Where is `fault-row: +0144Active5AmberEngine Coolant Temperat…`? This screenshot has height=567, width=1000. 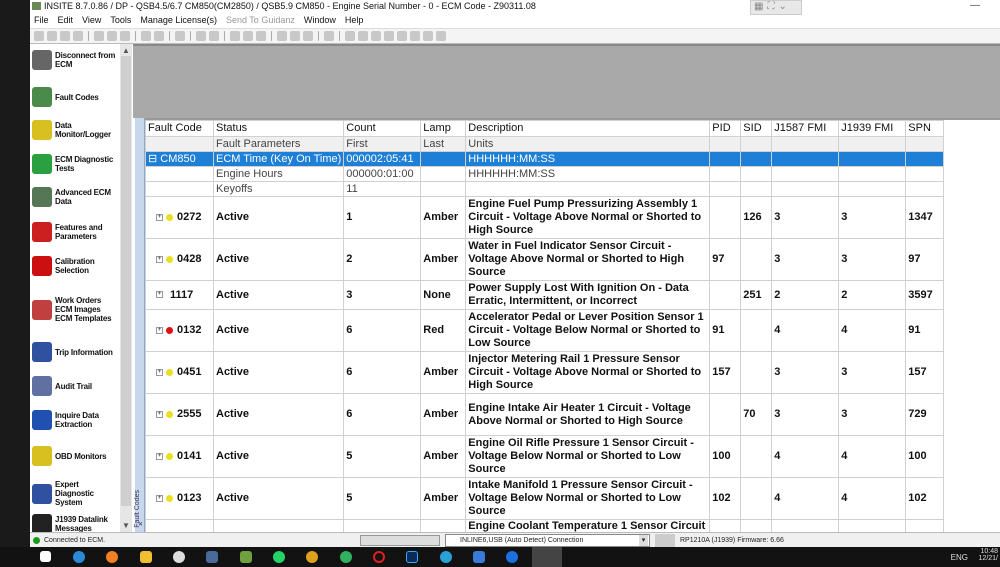 fault-row: +0144Active5AmberEngine Coolant Temperat… is located at coordinates (545, 525).